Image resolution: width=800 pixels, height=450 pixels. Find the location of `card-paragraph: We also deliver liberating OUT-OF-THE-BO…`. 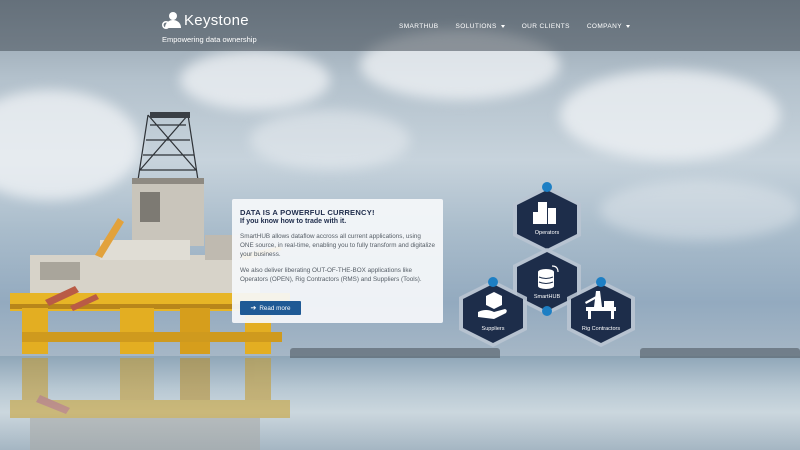

card-paragraph: We also deliver liberating OUT-OF-THE-BO… is located at coordinates (331, 274).